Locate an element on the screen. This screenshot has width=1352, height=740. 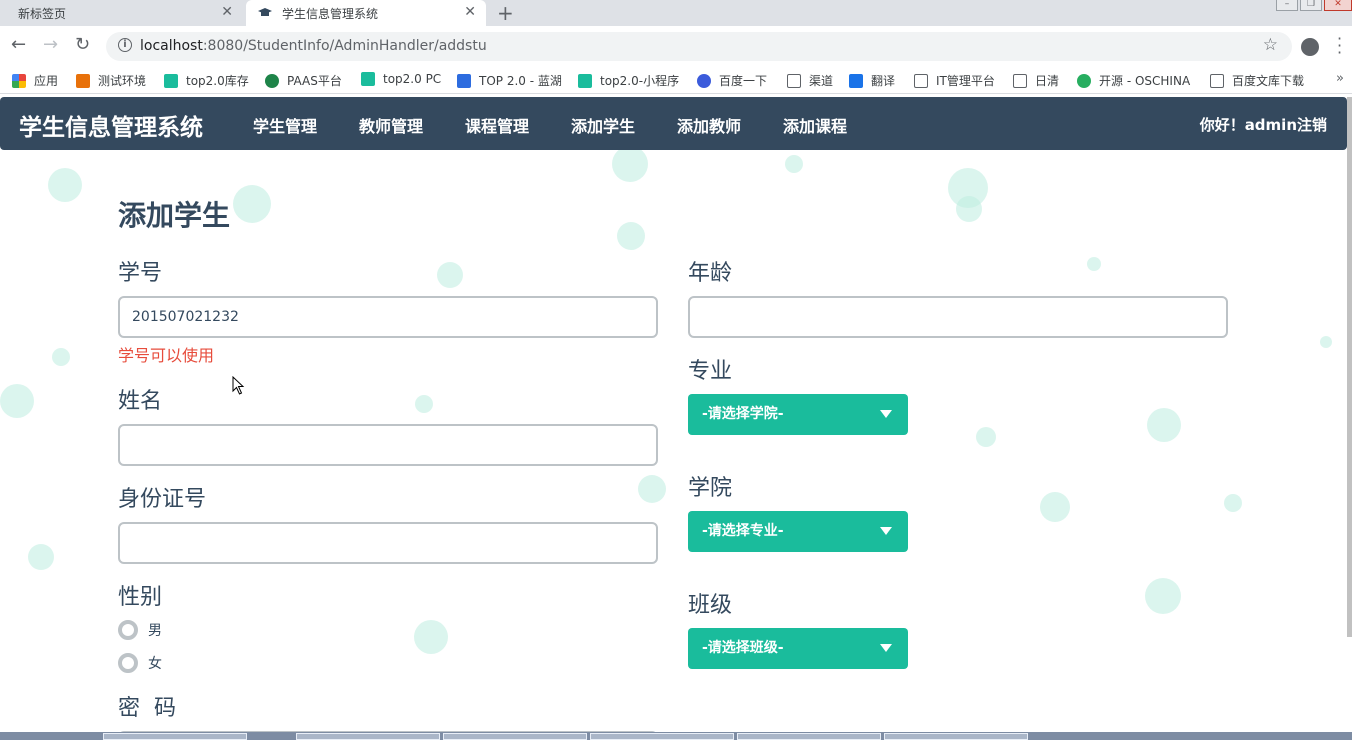
bookmark-item: top2.0-小程序 is located at coordinates (628, 80).